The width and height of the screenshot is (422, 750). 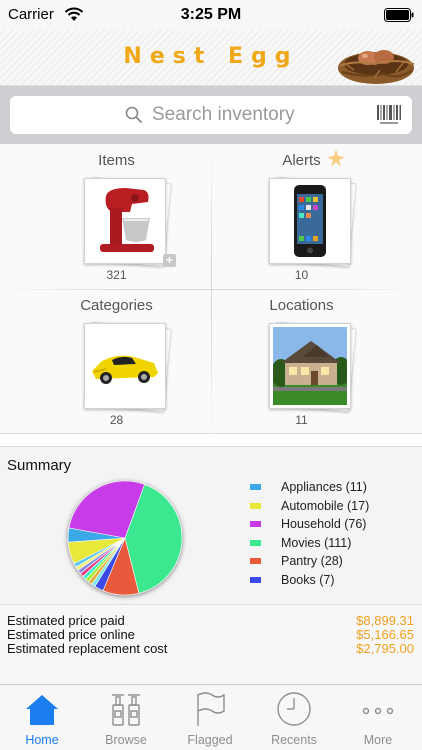 I want to click on status-time: 3:25 PM, so click(x=211, y=14).